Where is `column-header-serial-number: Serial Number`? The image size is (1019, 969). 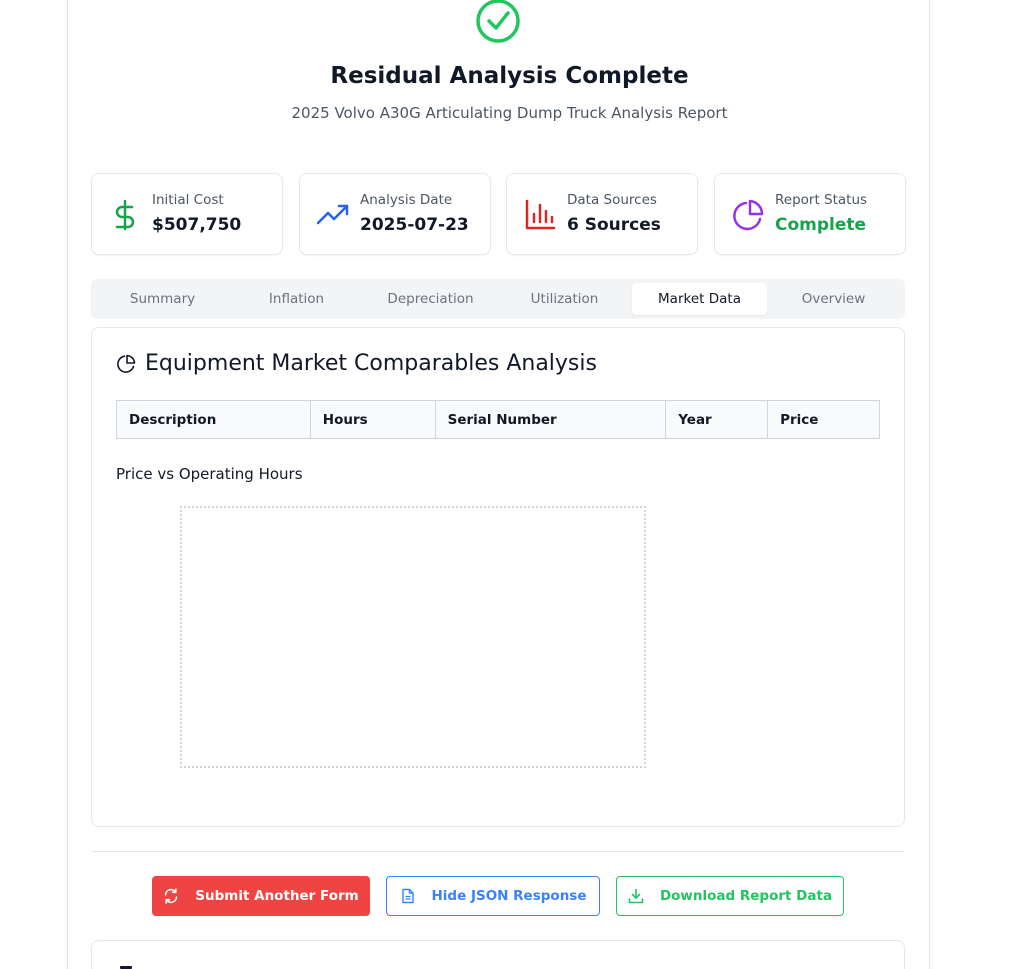 column-header-serial-number: Serial Number is located at coordinates (550, 419).